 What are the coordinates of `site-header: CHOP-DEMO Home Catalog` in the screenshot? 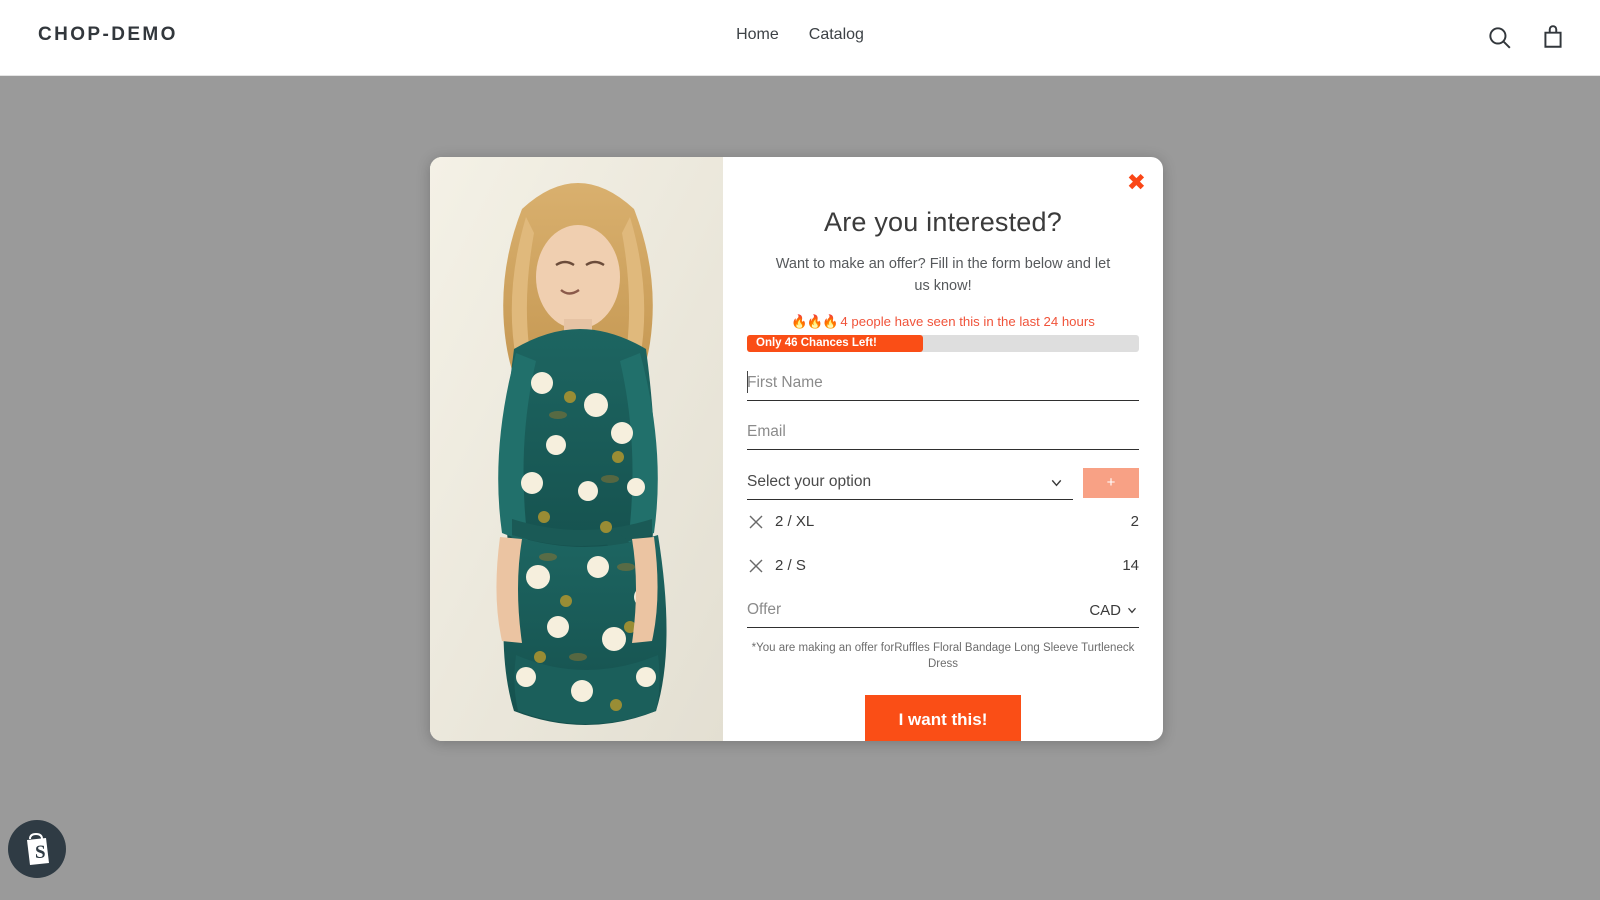 It's located at (800, 38).